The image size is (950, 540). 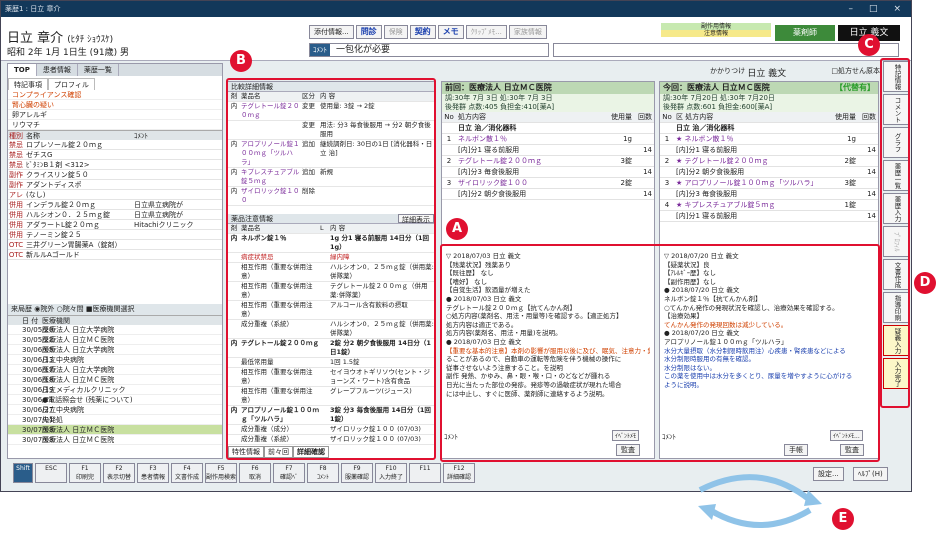 I want to click on drug-row: 併用 ハルシオン０．２５ｍｇ錠 日立県立病院が, so click(x=115, y=215).